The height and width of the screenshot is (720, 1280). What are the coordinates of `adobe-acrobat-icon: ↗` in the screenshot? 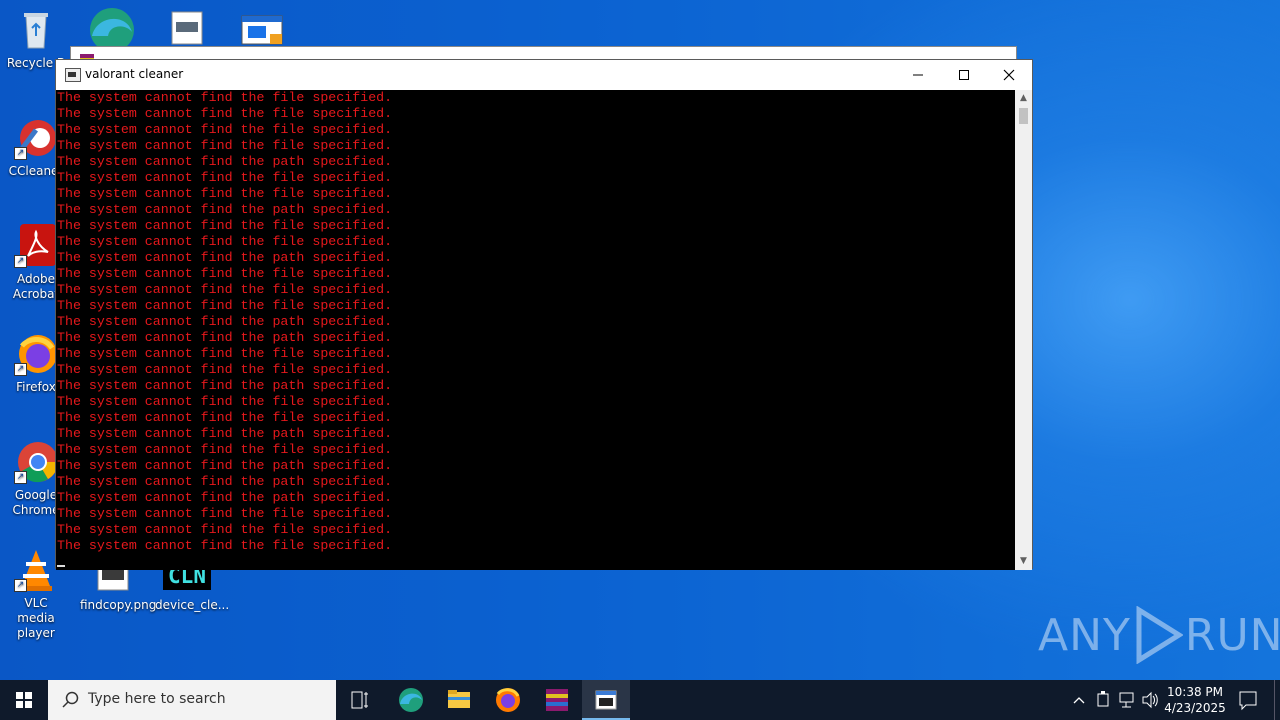 It's located at (36, 246).